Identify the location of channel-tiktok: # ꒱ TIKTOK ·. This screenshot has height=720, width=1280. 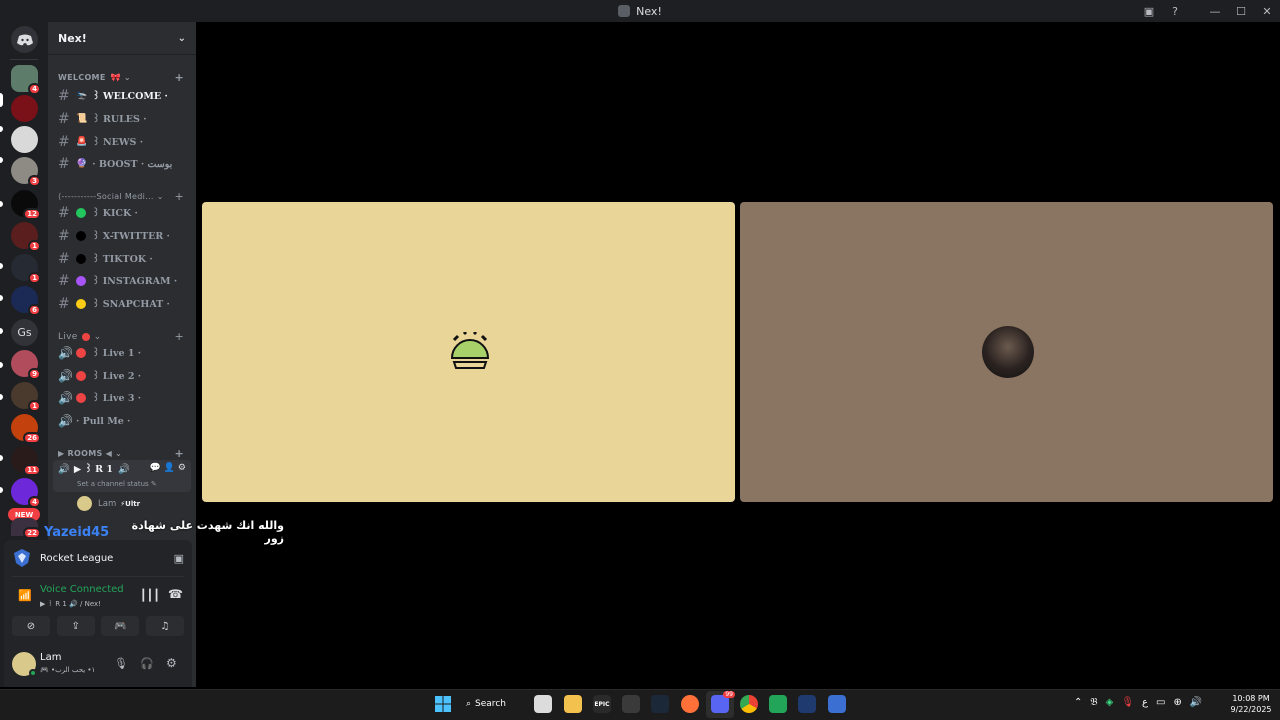
(125, 259).